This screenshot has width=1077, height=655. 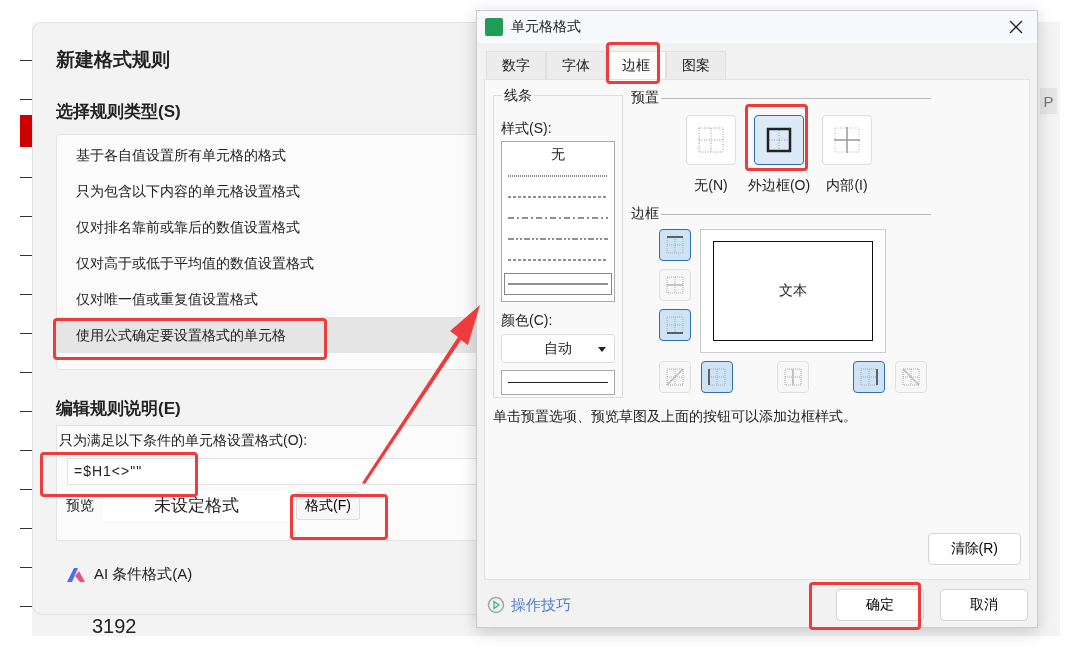 I want to click on cancel-button: 取消, so click(x=984, y=605).